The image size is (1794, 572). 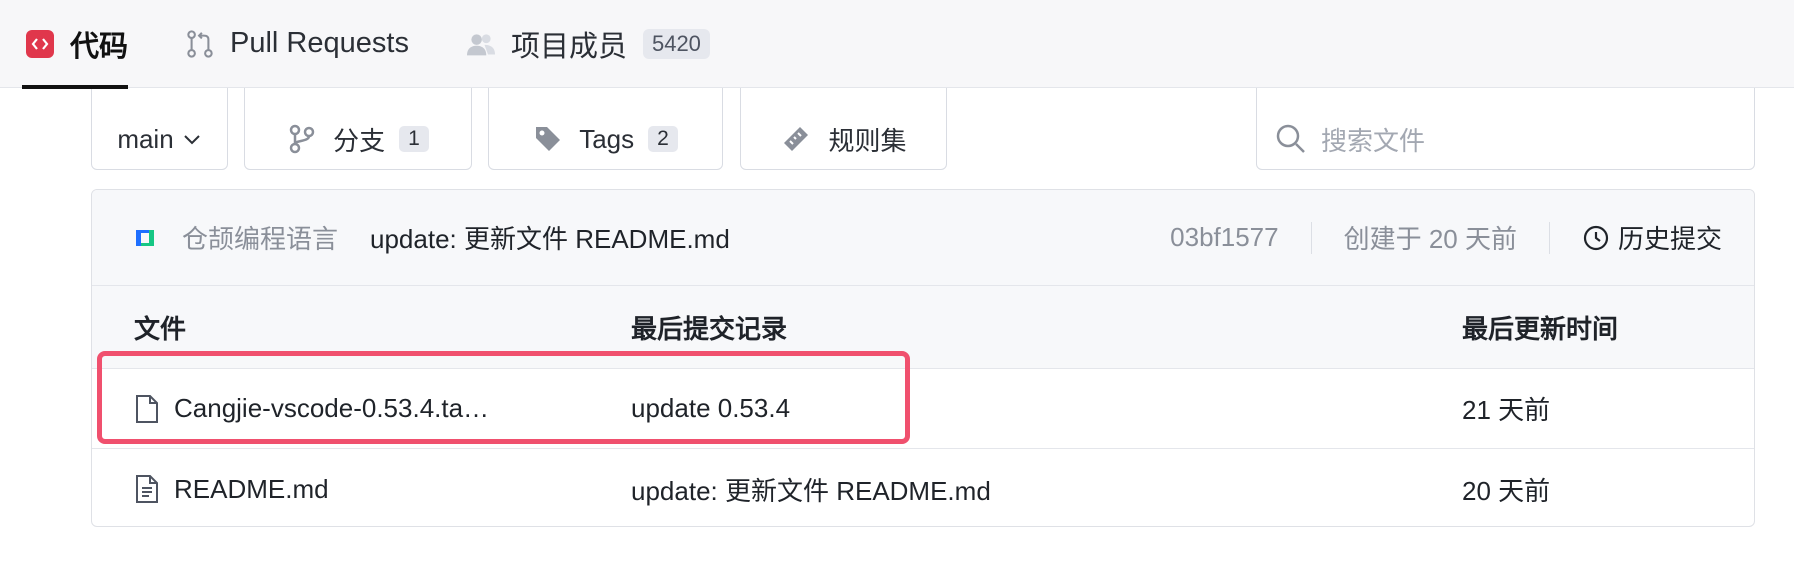 What do you see at coordinates (811, 489) in the screenshot?
I see `row-commit-message: update: 更新文件 README.md` at bounding box center [811, 489].